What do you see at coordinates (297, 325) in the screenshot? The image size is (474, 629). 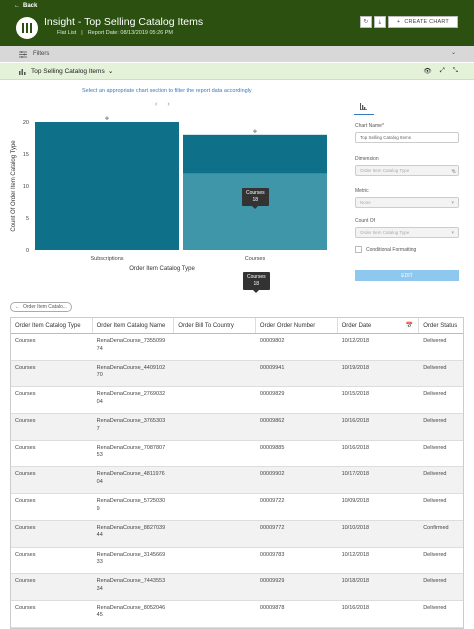 I see `column-header: Order Order Number` at bounding box center [297, 325].